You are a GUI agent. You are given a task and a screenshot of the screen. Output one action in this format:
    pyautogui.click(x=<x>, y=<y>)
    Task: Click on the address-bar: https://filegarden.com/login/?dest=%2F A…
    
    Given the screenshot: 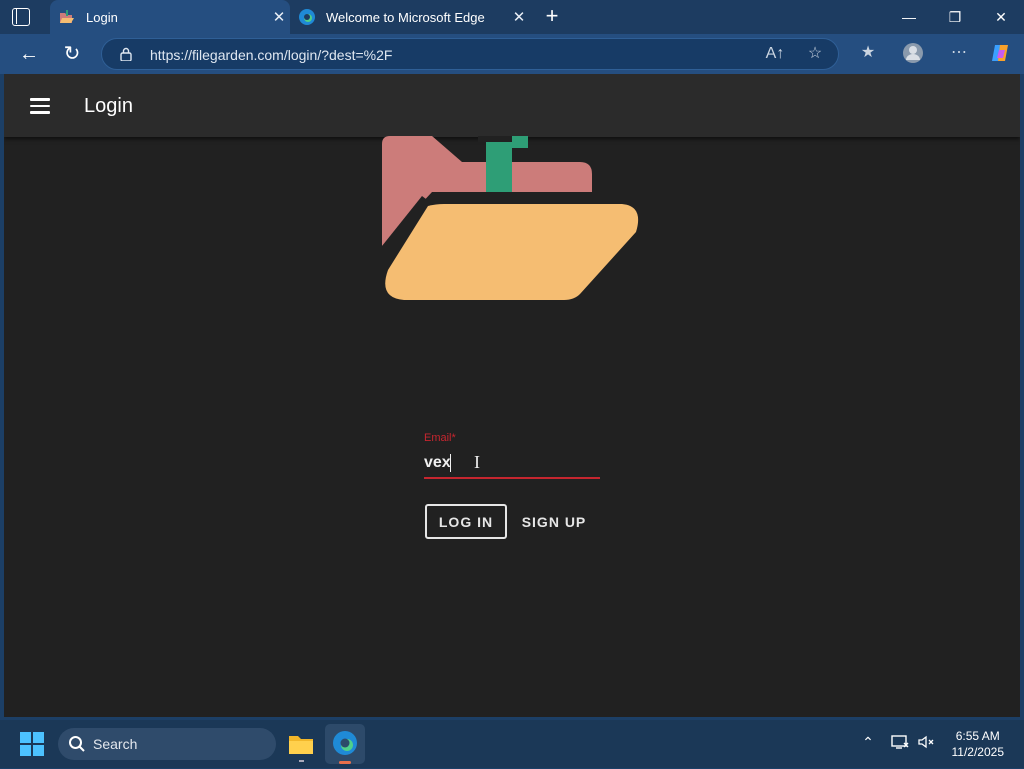 What is the action you would take?
    pyautogui.click(x=470, y=54)
    